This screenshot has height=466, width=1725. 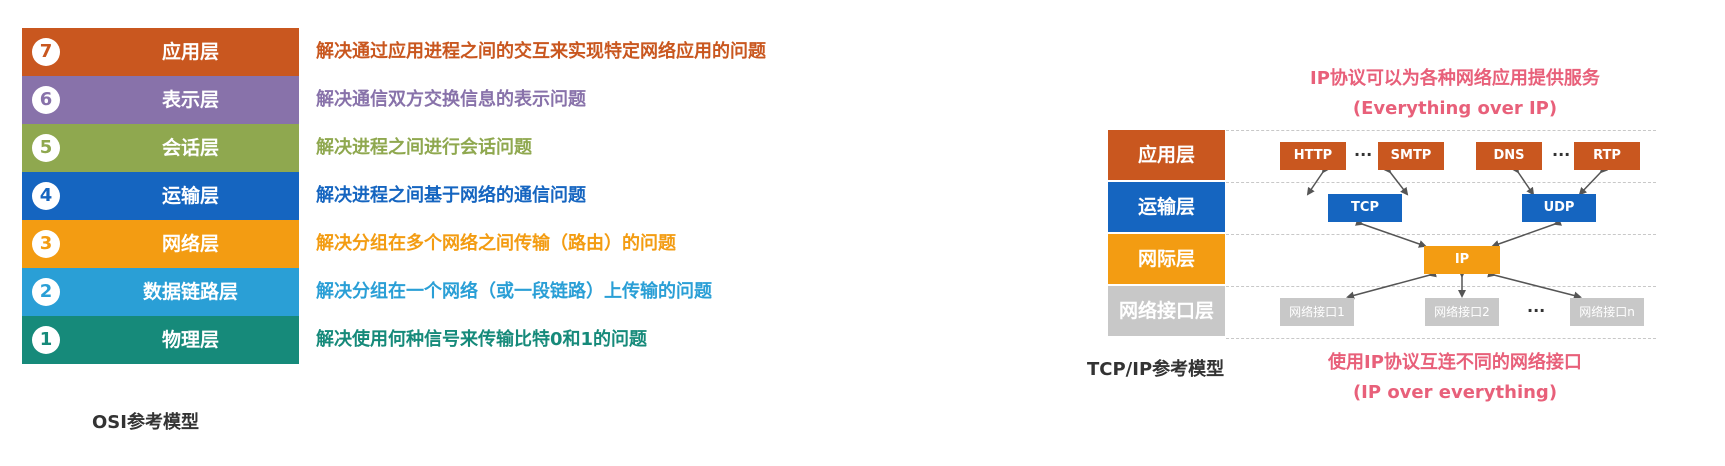 What do you see at coordinates (190, 244) in the screenshot?
I see `layer-name: 网络层` at bounding box center [190, 244].